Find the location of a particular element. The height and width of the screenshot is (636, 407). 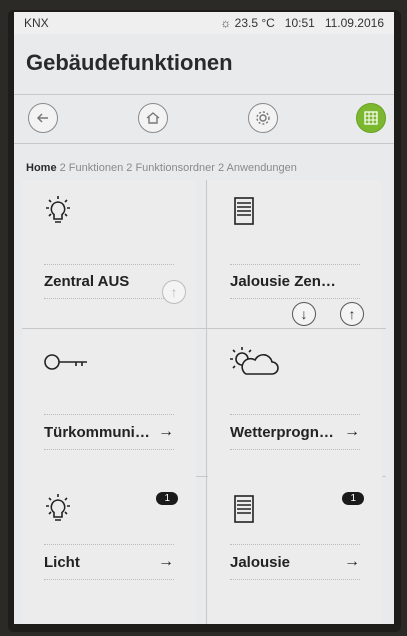

home-icon is located at coordinates (153, 118).